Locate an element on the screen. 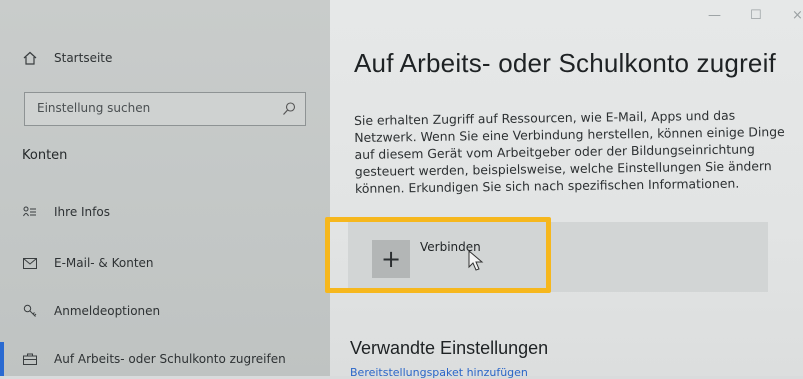  sidebar-item-arbeits-schulkonto: Auf Arbeits- oder Schulkonto zugreifen is located at coordinates (154, 359).